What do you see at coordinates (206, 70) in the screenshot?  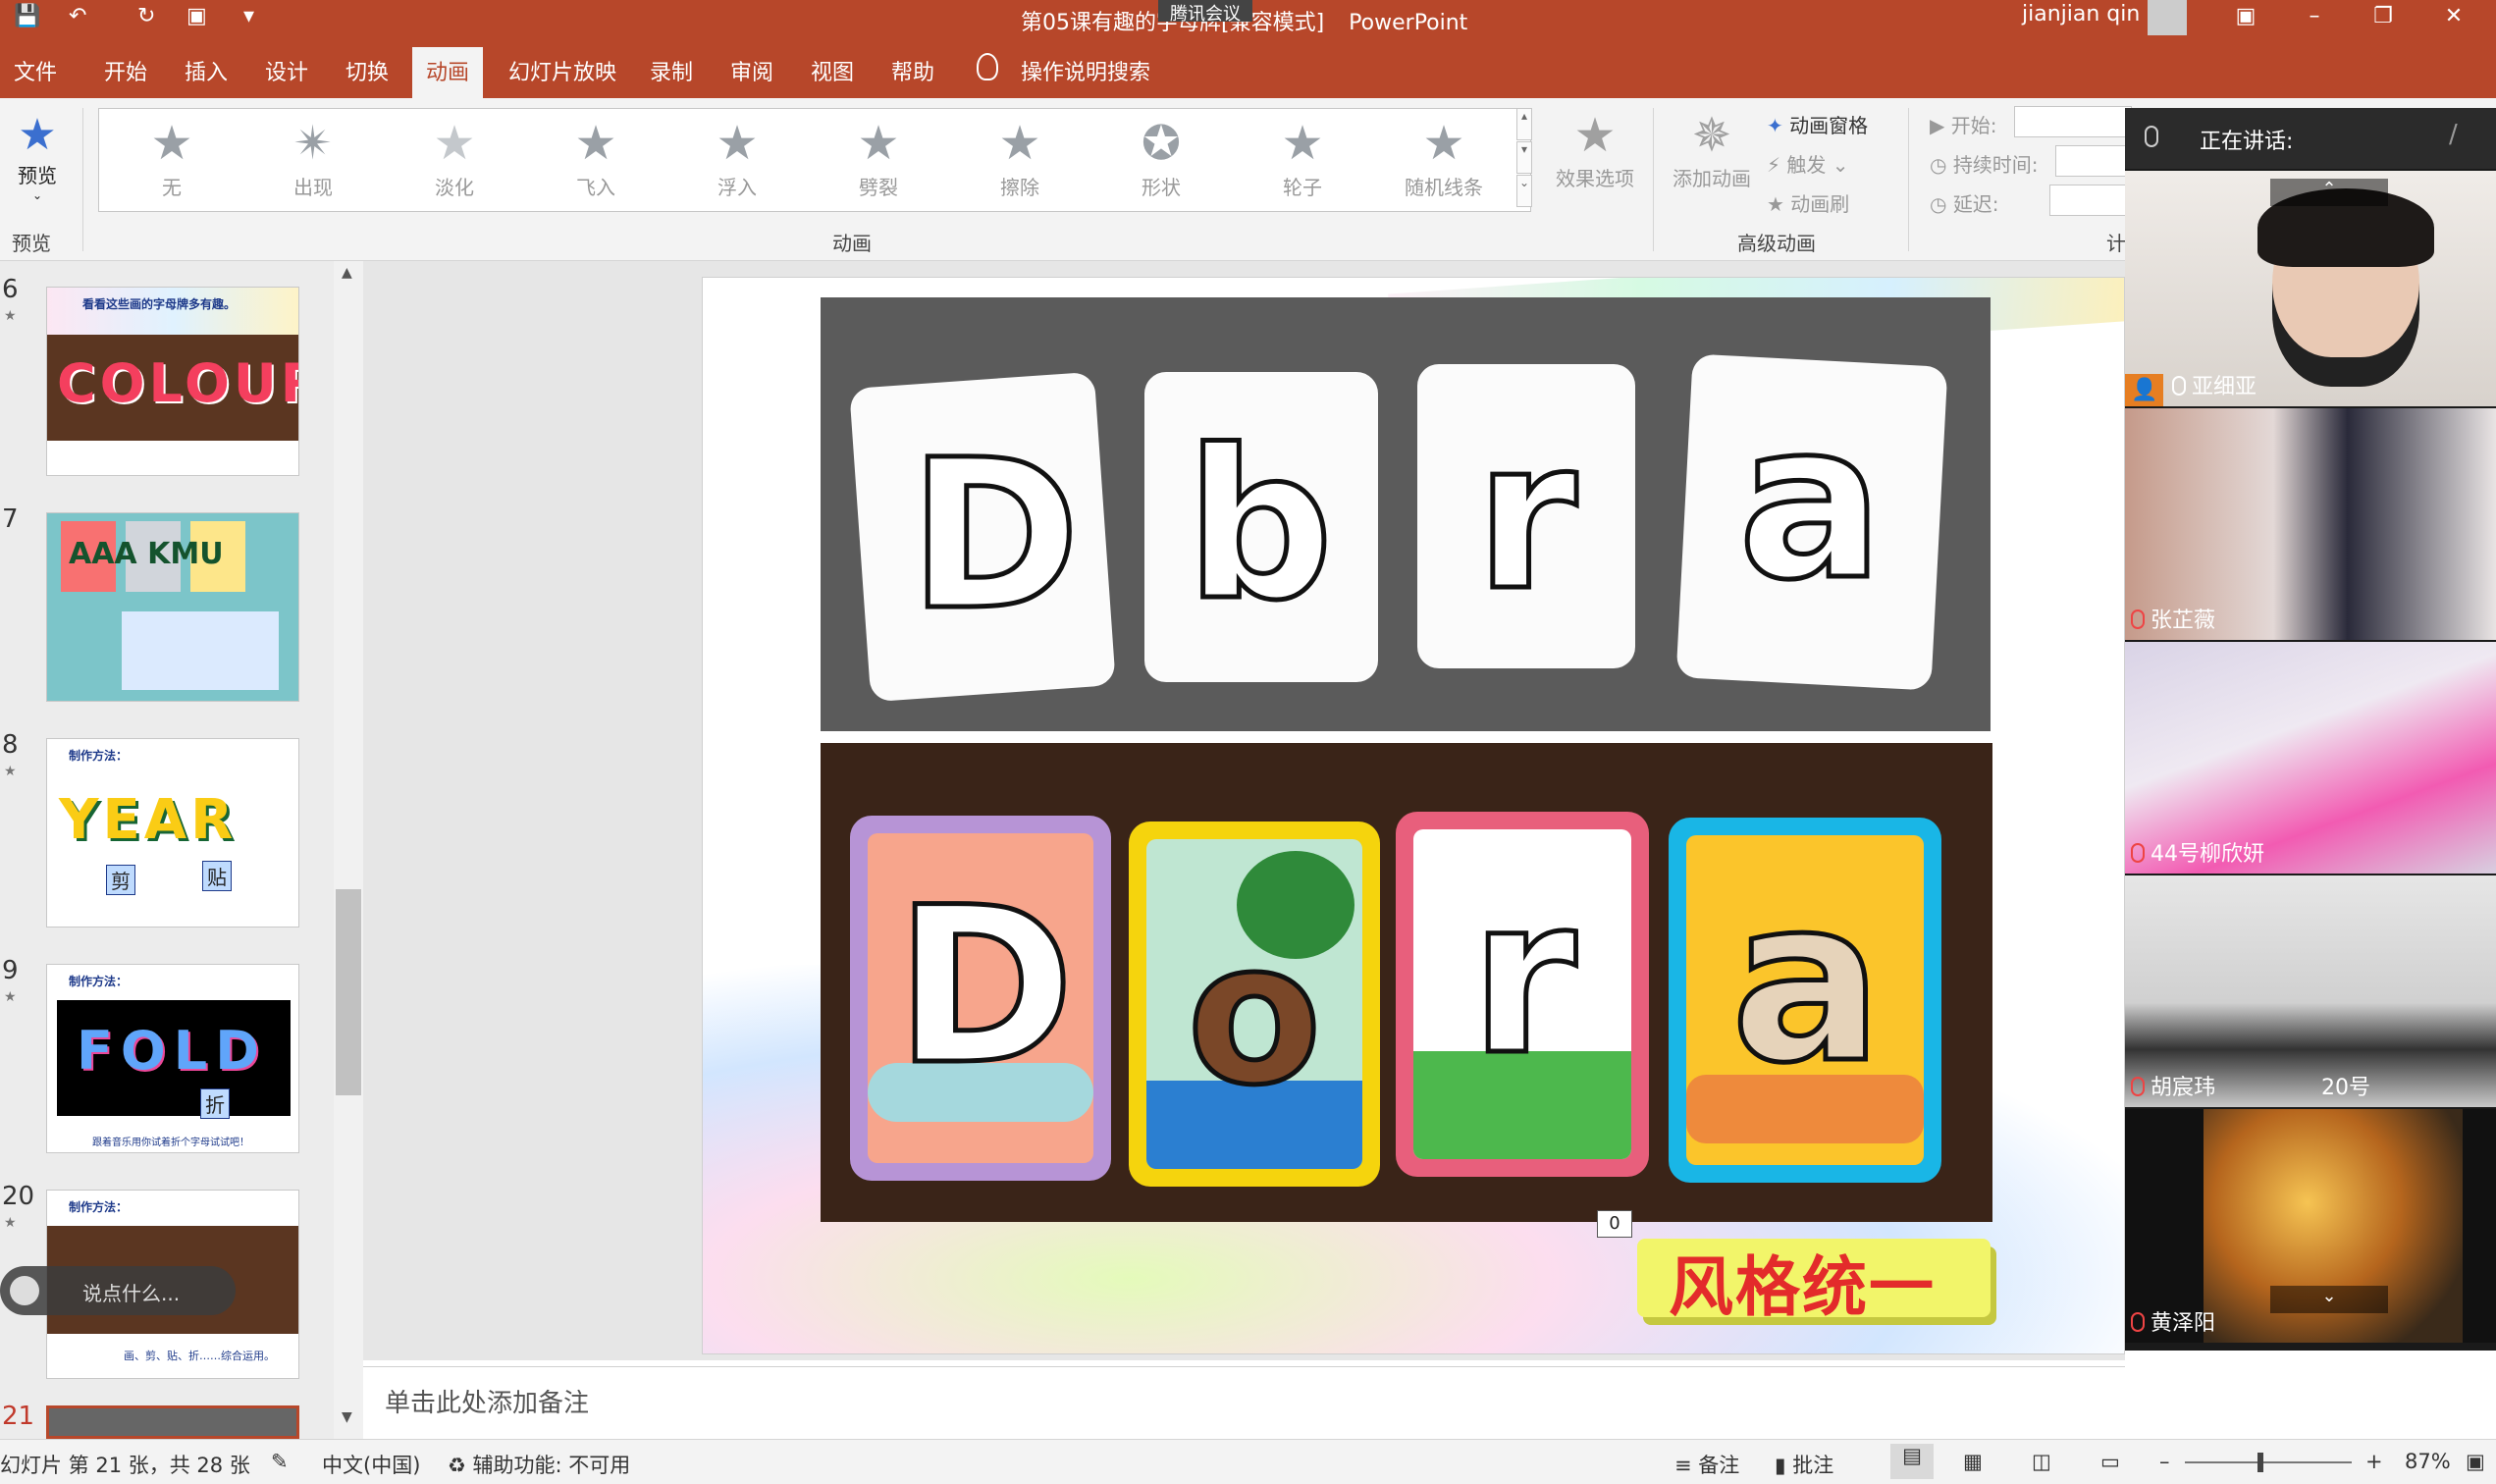 I see `tab-insert: 插入` at bounding box center [206, 70].